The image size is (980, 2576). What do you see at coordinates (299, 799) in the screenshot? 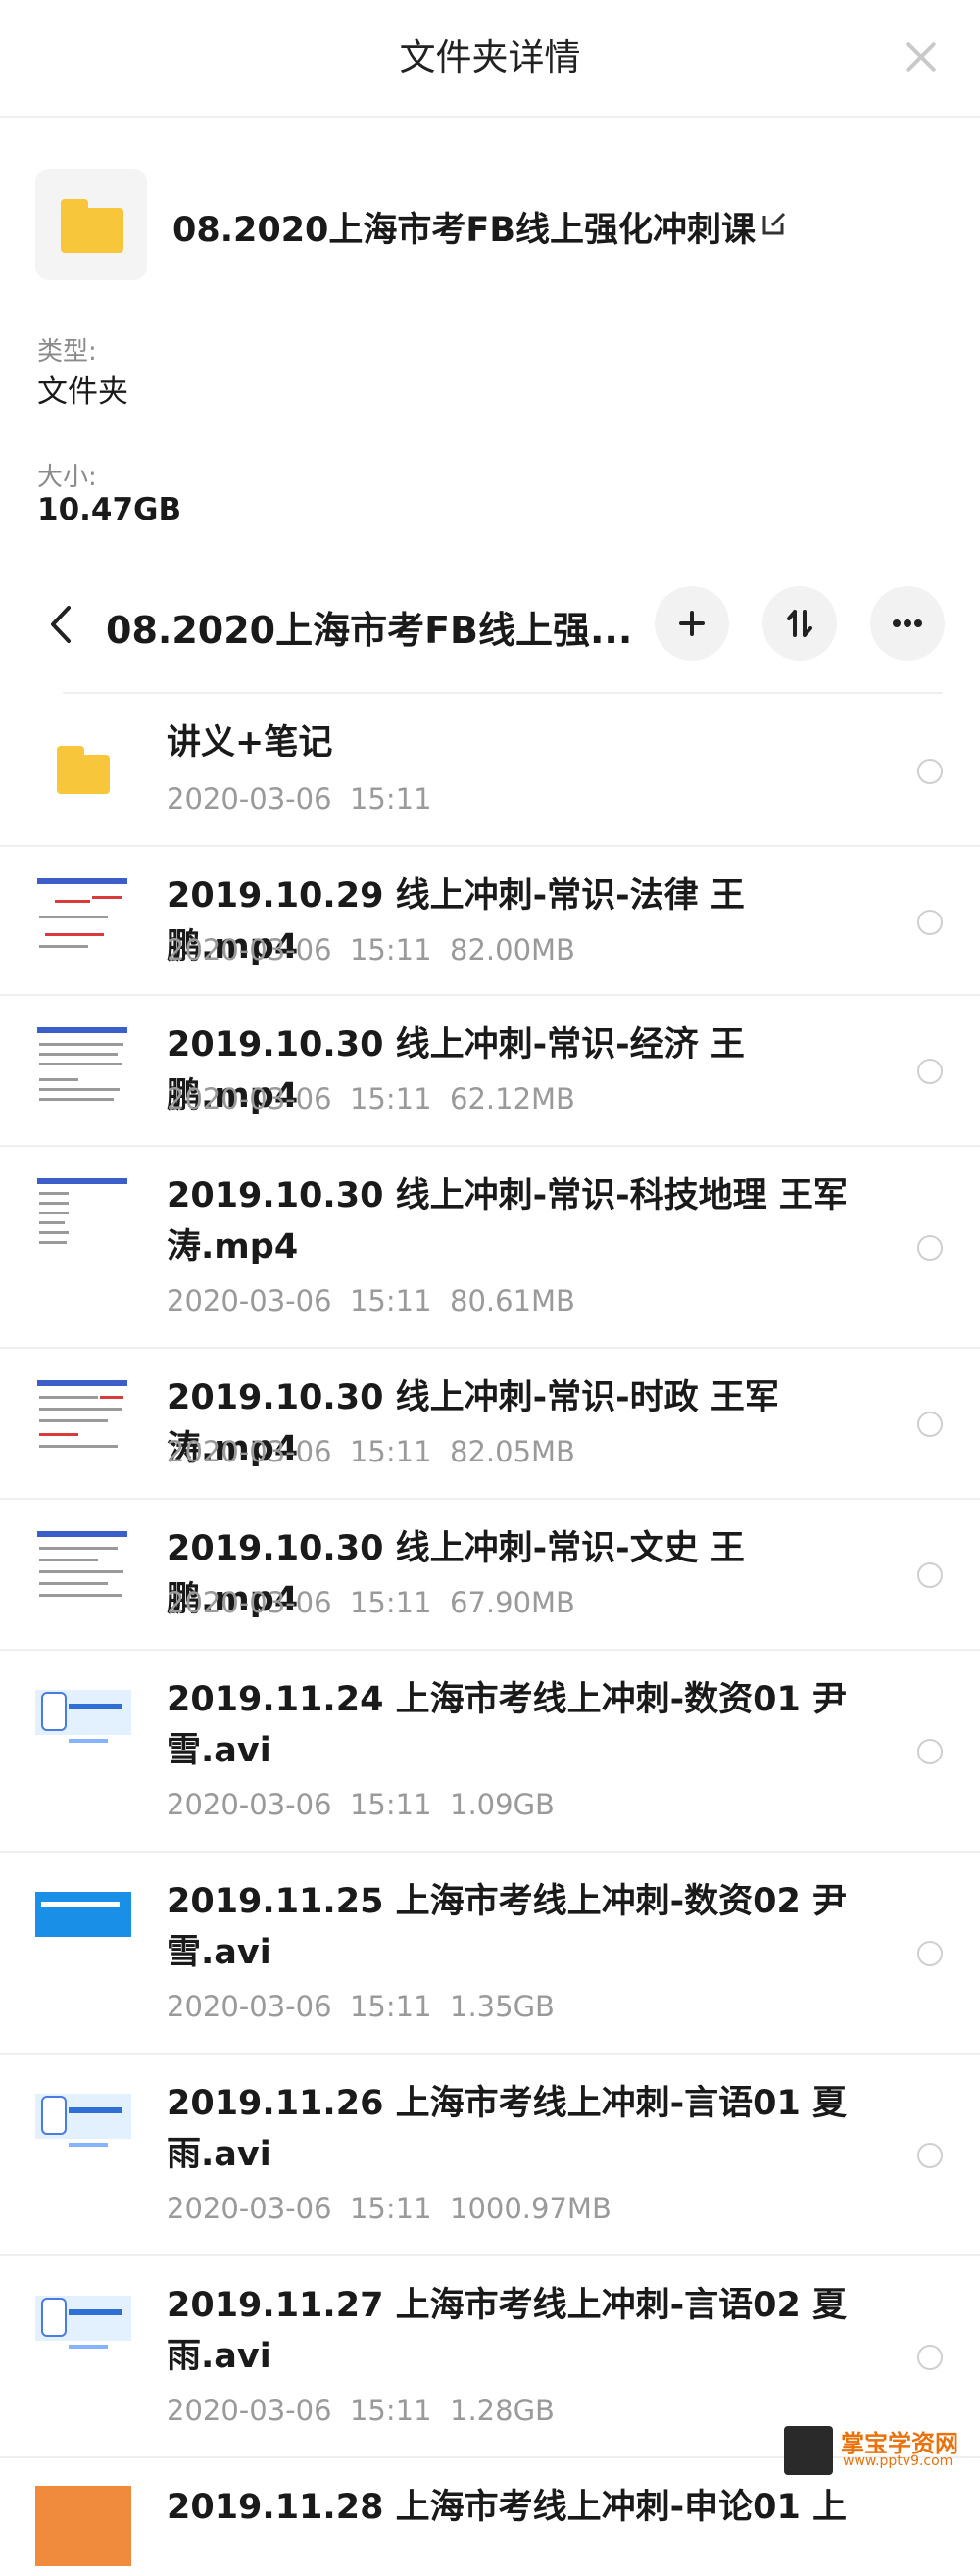
I see `item-meta: 2020-03-06 15:11` at bounding box center [299, 799].